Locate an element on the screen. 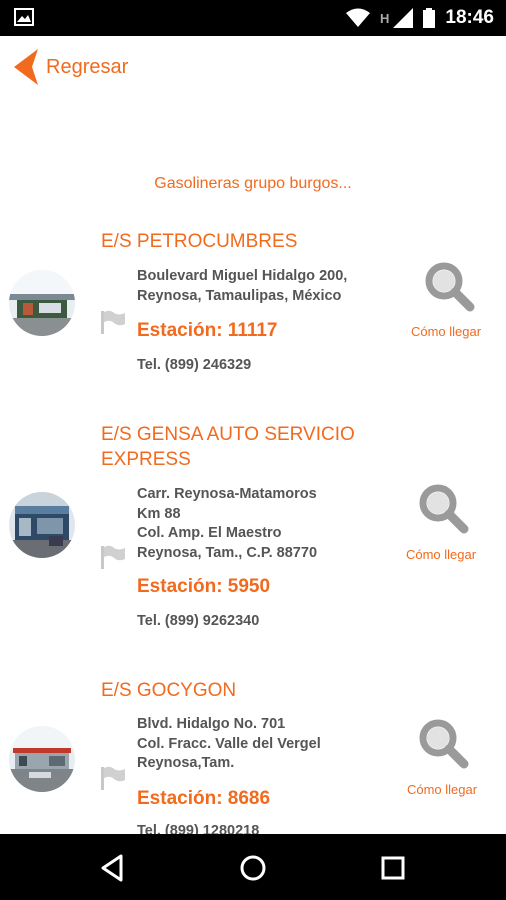 The height and width of the screenshot is (900, 506). address-line: Carr. Reynosa-Matamoros is located at coordinates (227, 494).